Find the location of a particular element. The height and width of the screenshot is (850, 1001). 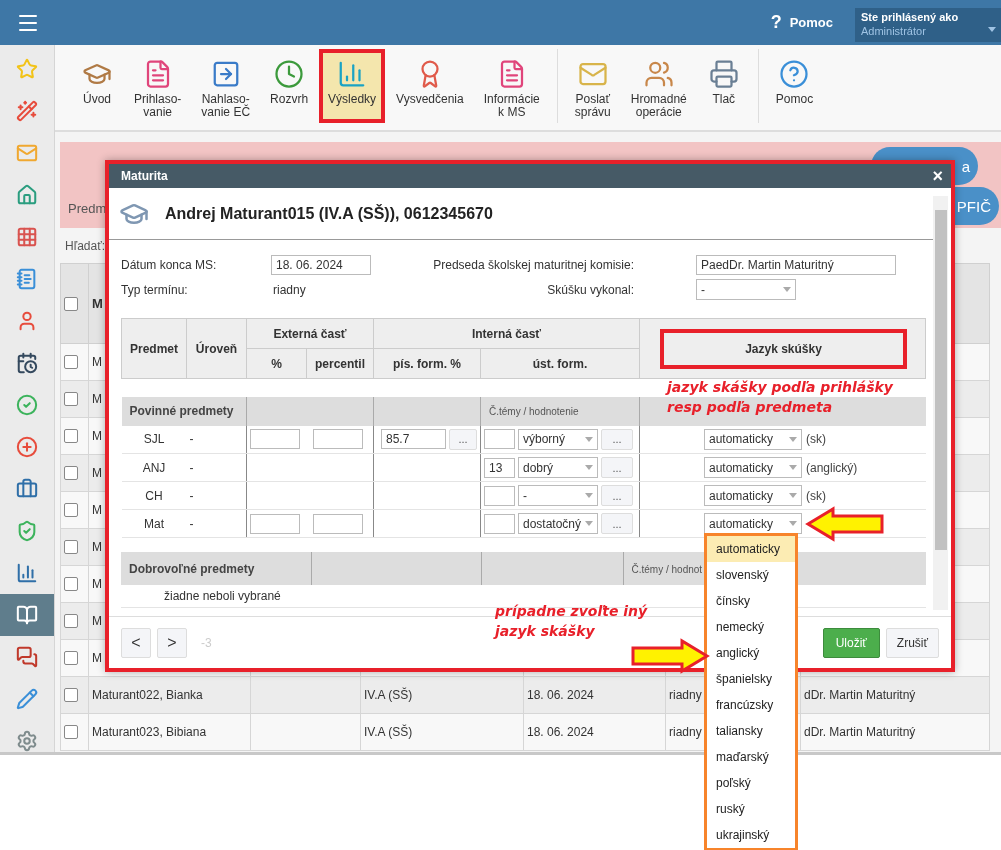

modal-title: Maturita is located at coordinates (144, 176).